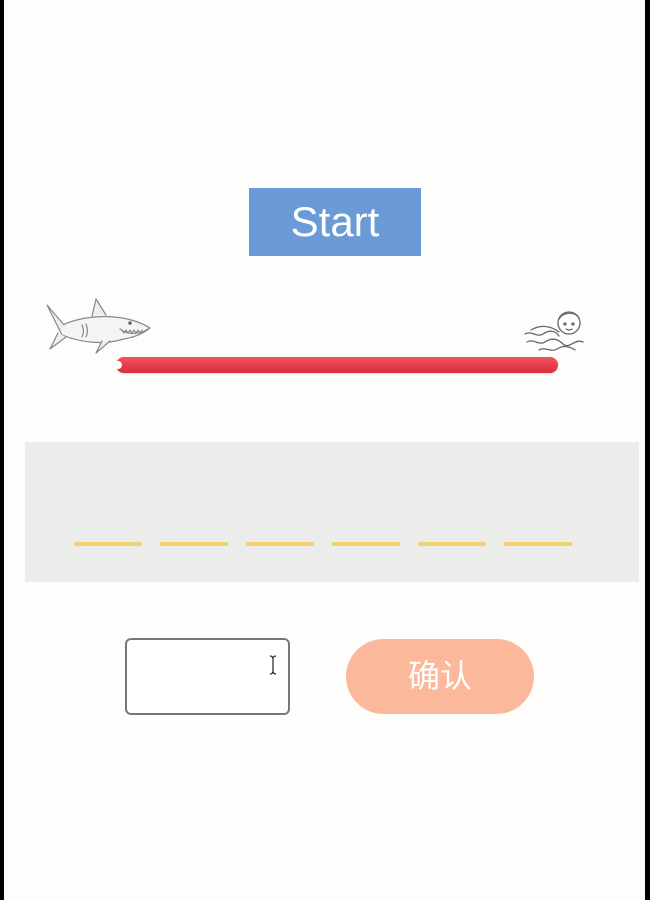 The height and width of the screenshot is (900, 650). Describe the element at coordinates (273, 665) in the screenshot. I see `text-cursor-icon` at that location.